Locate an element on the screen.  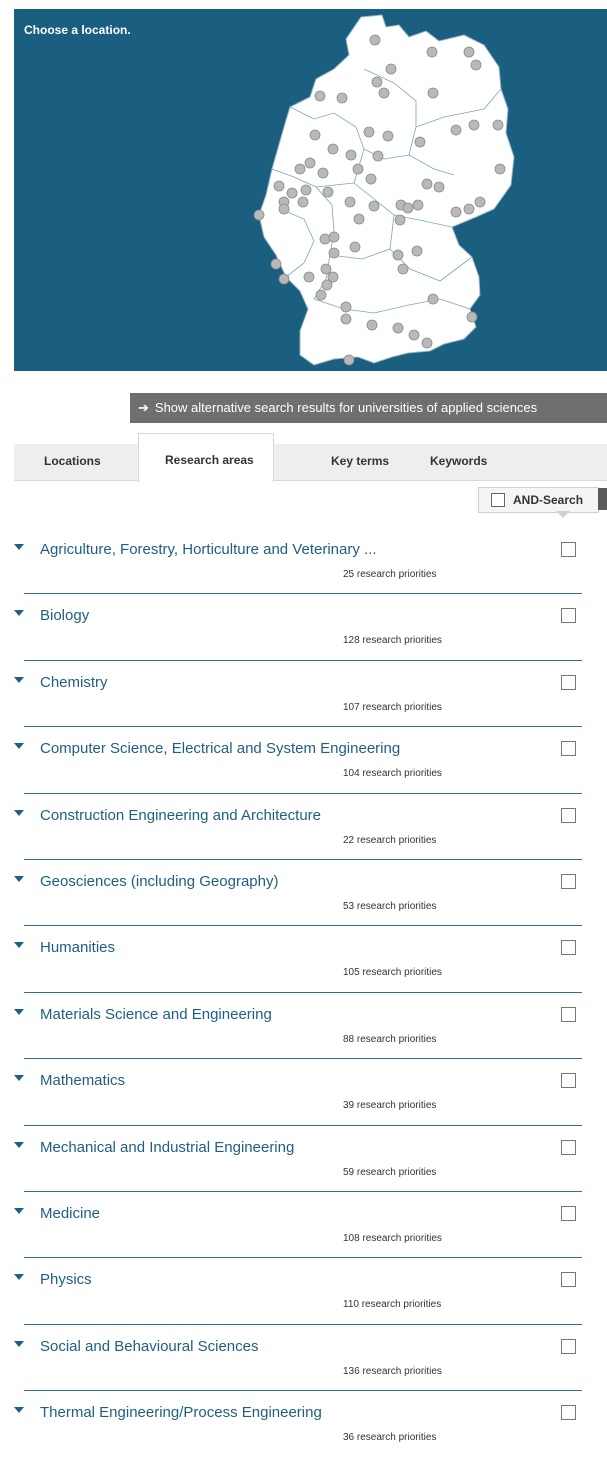
list-item: Medicine 108 research priorities is located at coordinates (298, 1225).